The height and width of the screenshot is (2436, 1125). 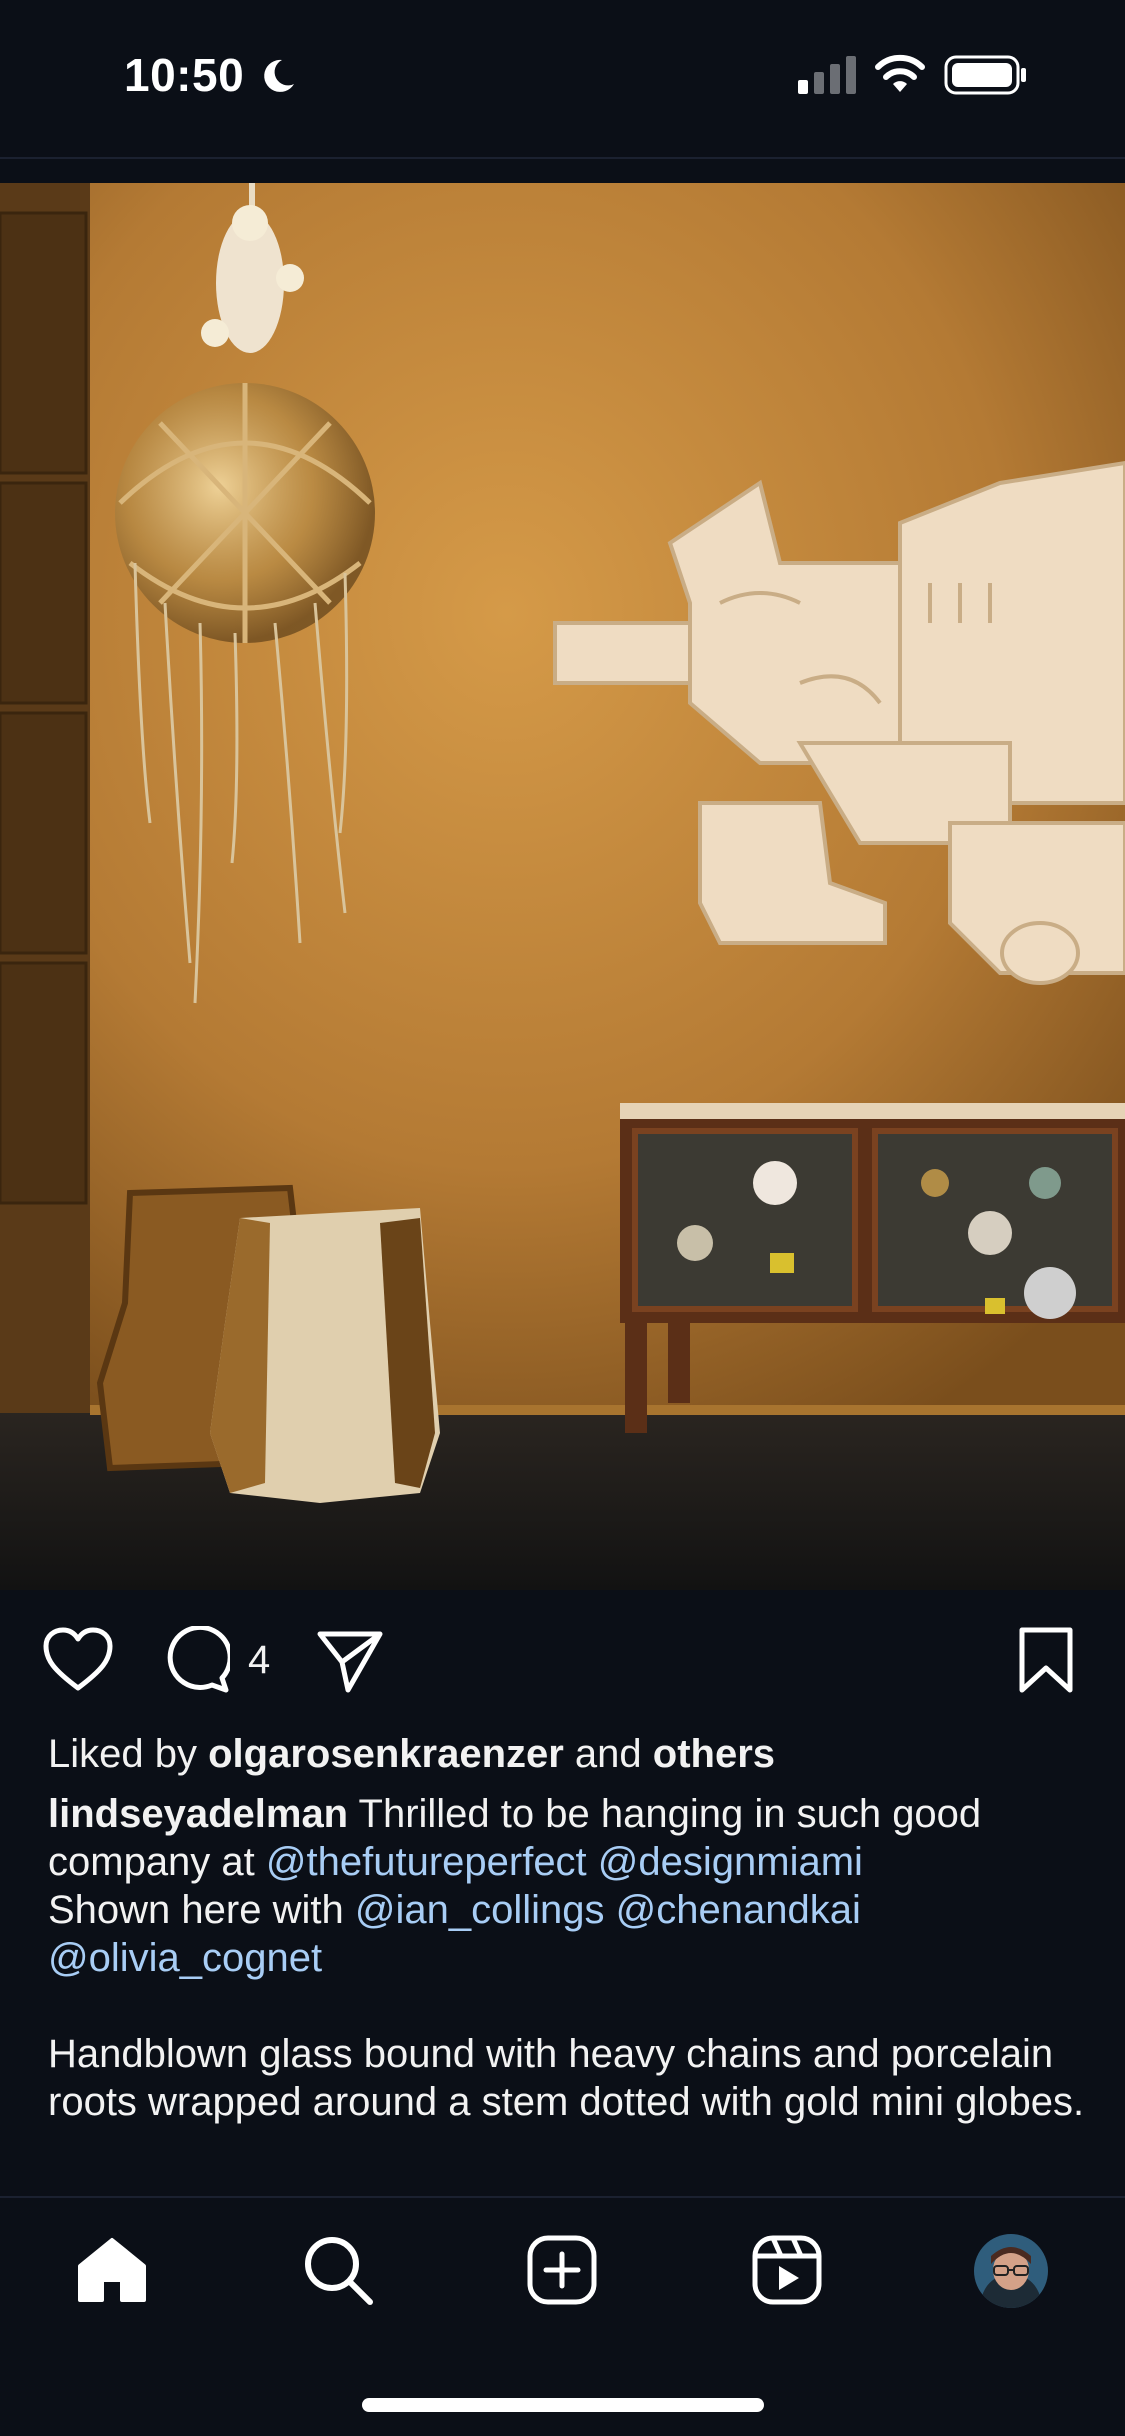 I want to click on liked-by-others-link: others, so click(x=714, y=1754).